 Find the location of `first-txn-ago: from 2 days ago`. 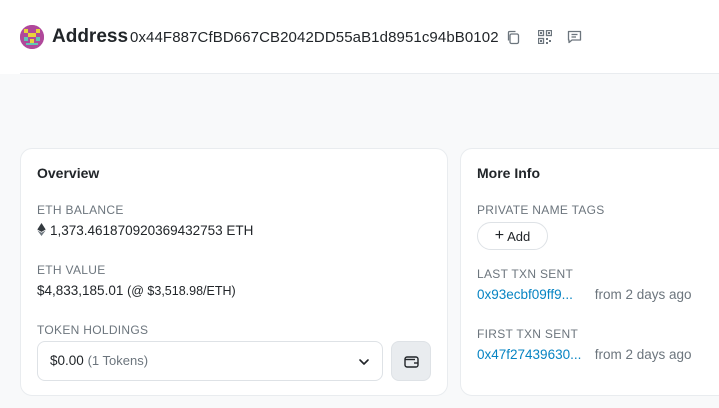

first-txn-ago: from 2 days ago is located at coordinates (643, 354).